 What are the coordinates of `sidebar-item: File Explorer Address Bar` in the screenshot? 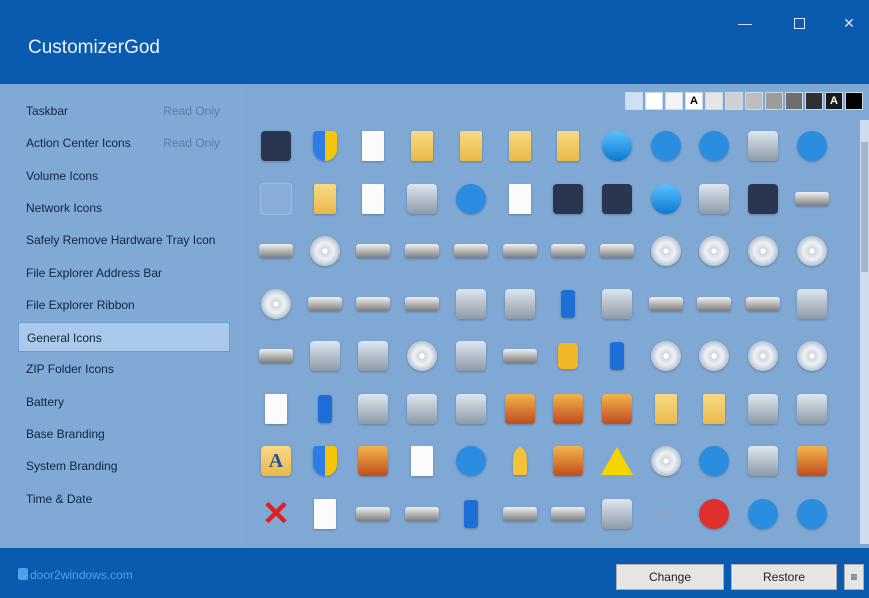 It's located at (124, 273).